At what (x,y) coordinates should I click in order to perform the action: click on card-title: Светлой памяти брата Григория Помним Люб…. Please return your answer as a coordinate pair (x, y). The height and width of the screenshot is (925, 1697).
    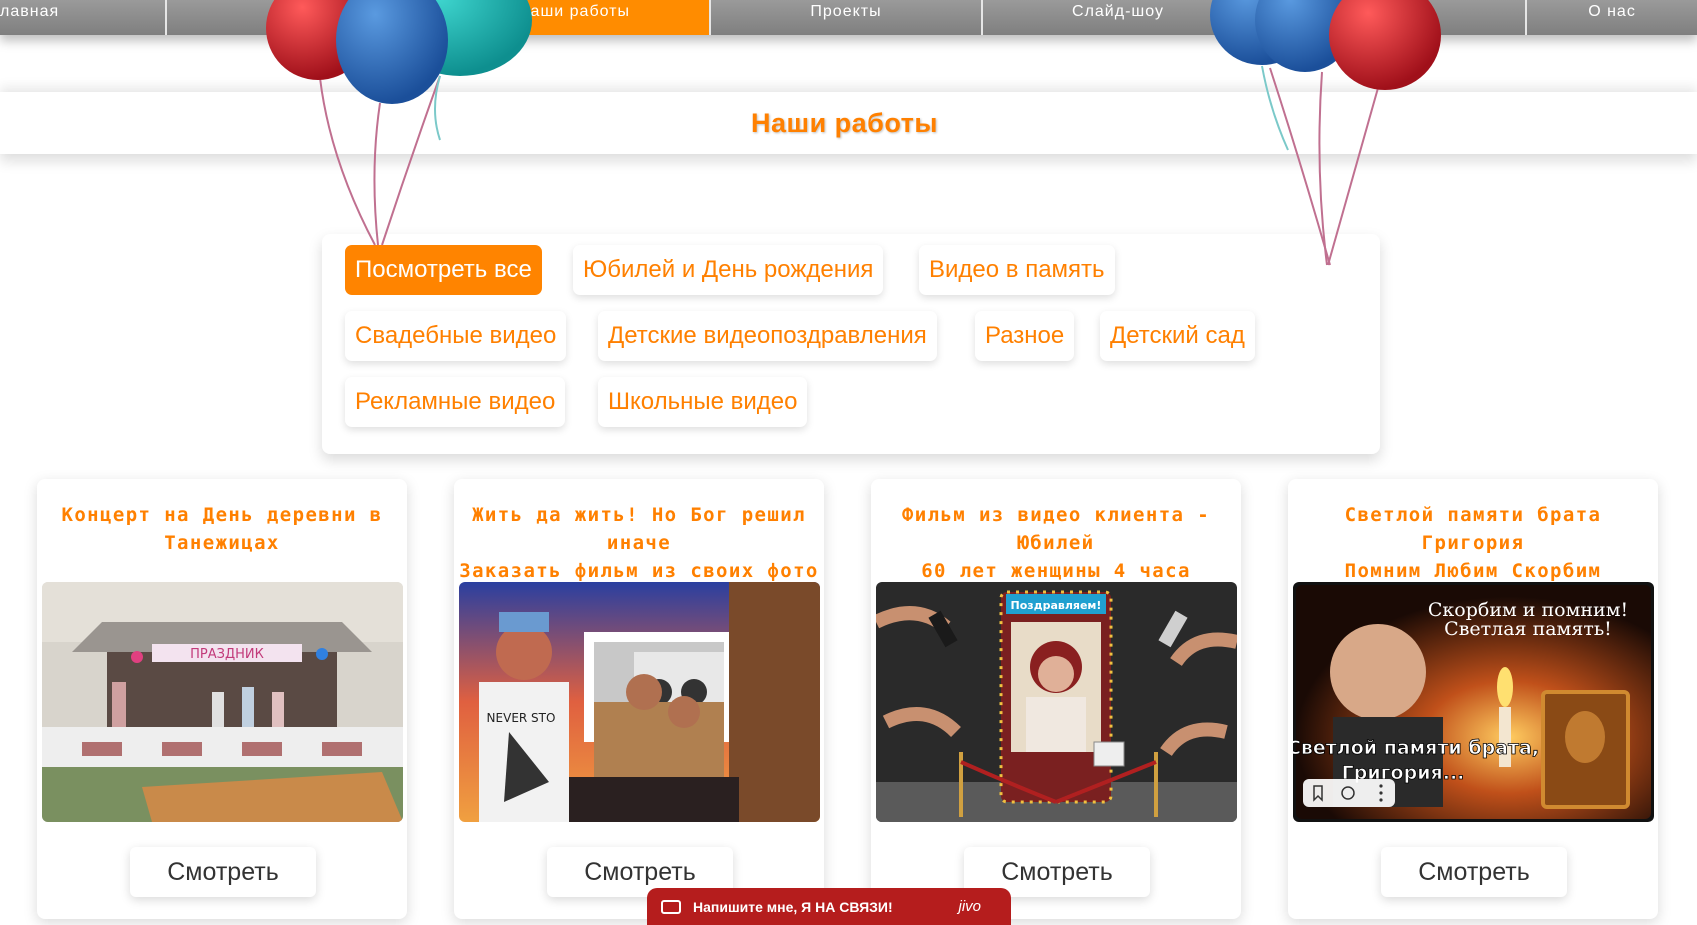
    Looking at the image, I should click on (1473, 543).